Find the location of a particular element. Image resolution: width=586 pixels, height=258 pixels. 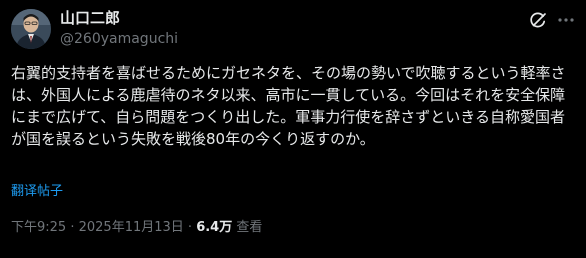

translate-post-link: 翻译帖子 is located at coordinates (37, 192).